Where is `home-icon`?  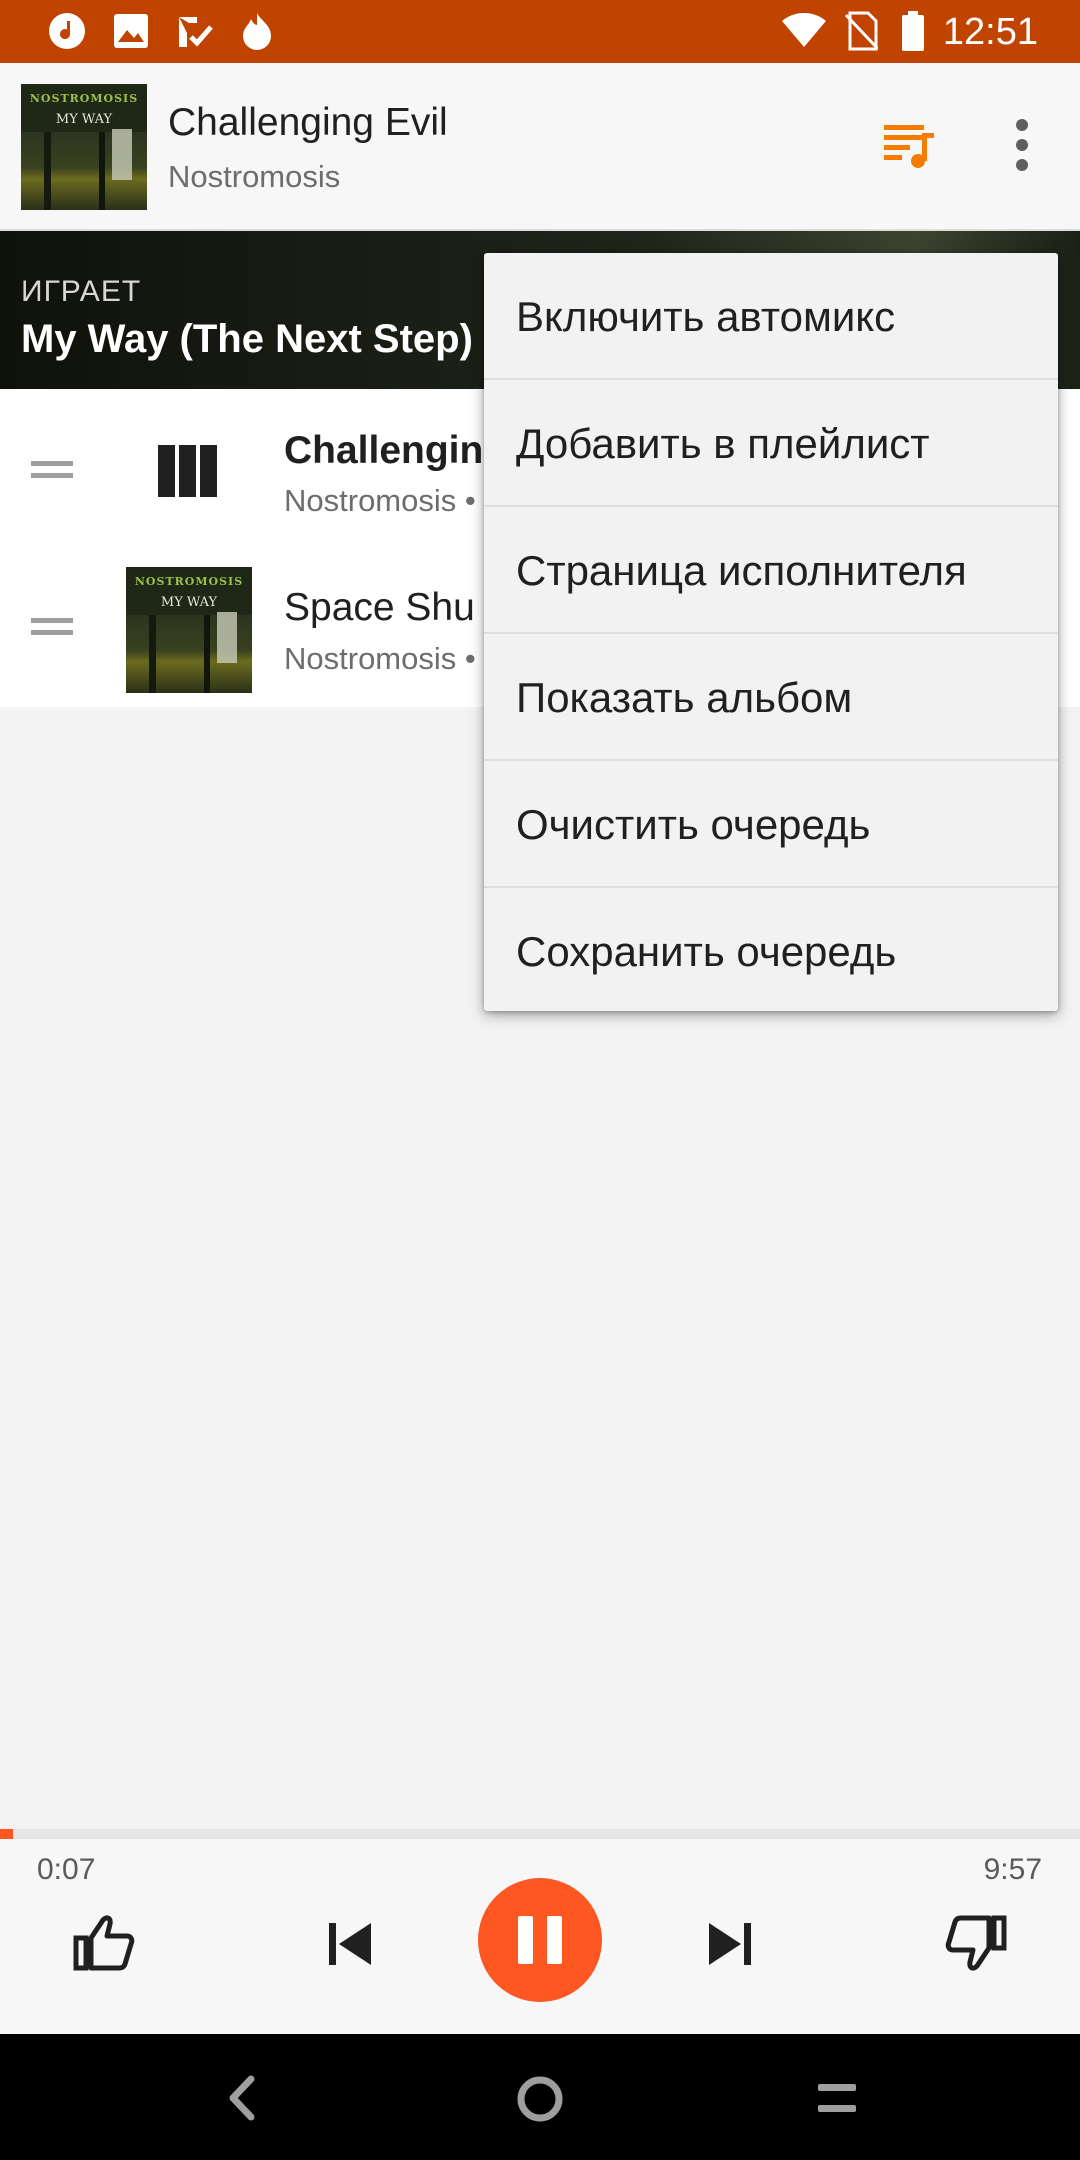
home-icon is located at coordinates (540, 2099).